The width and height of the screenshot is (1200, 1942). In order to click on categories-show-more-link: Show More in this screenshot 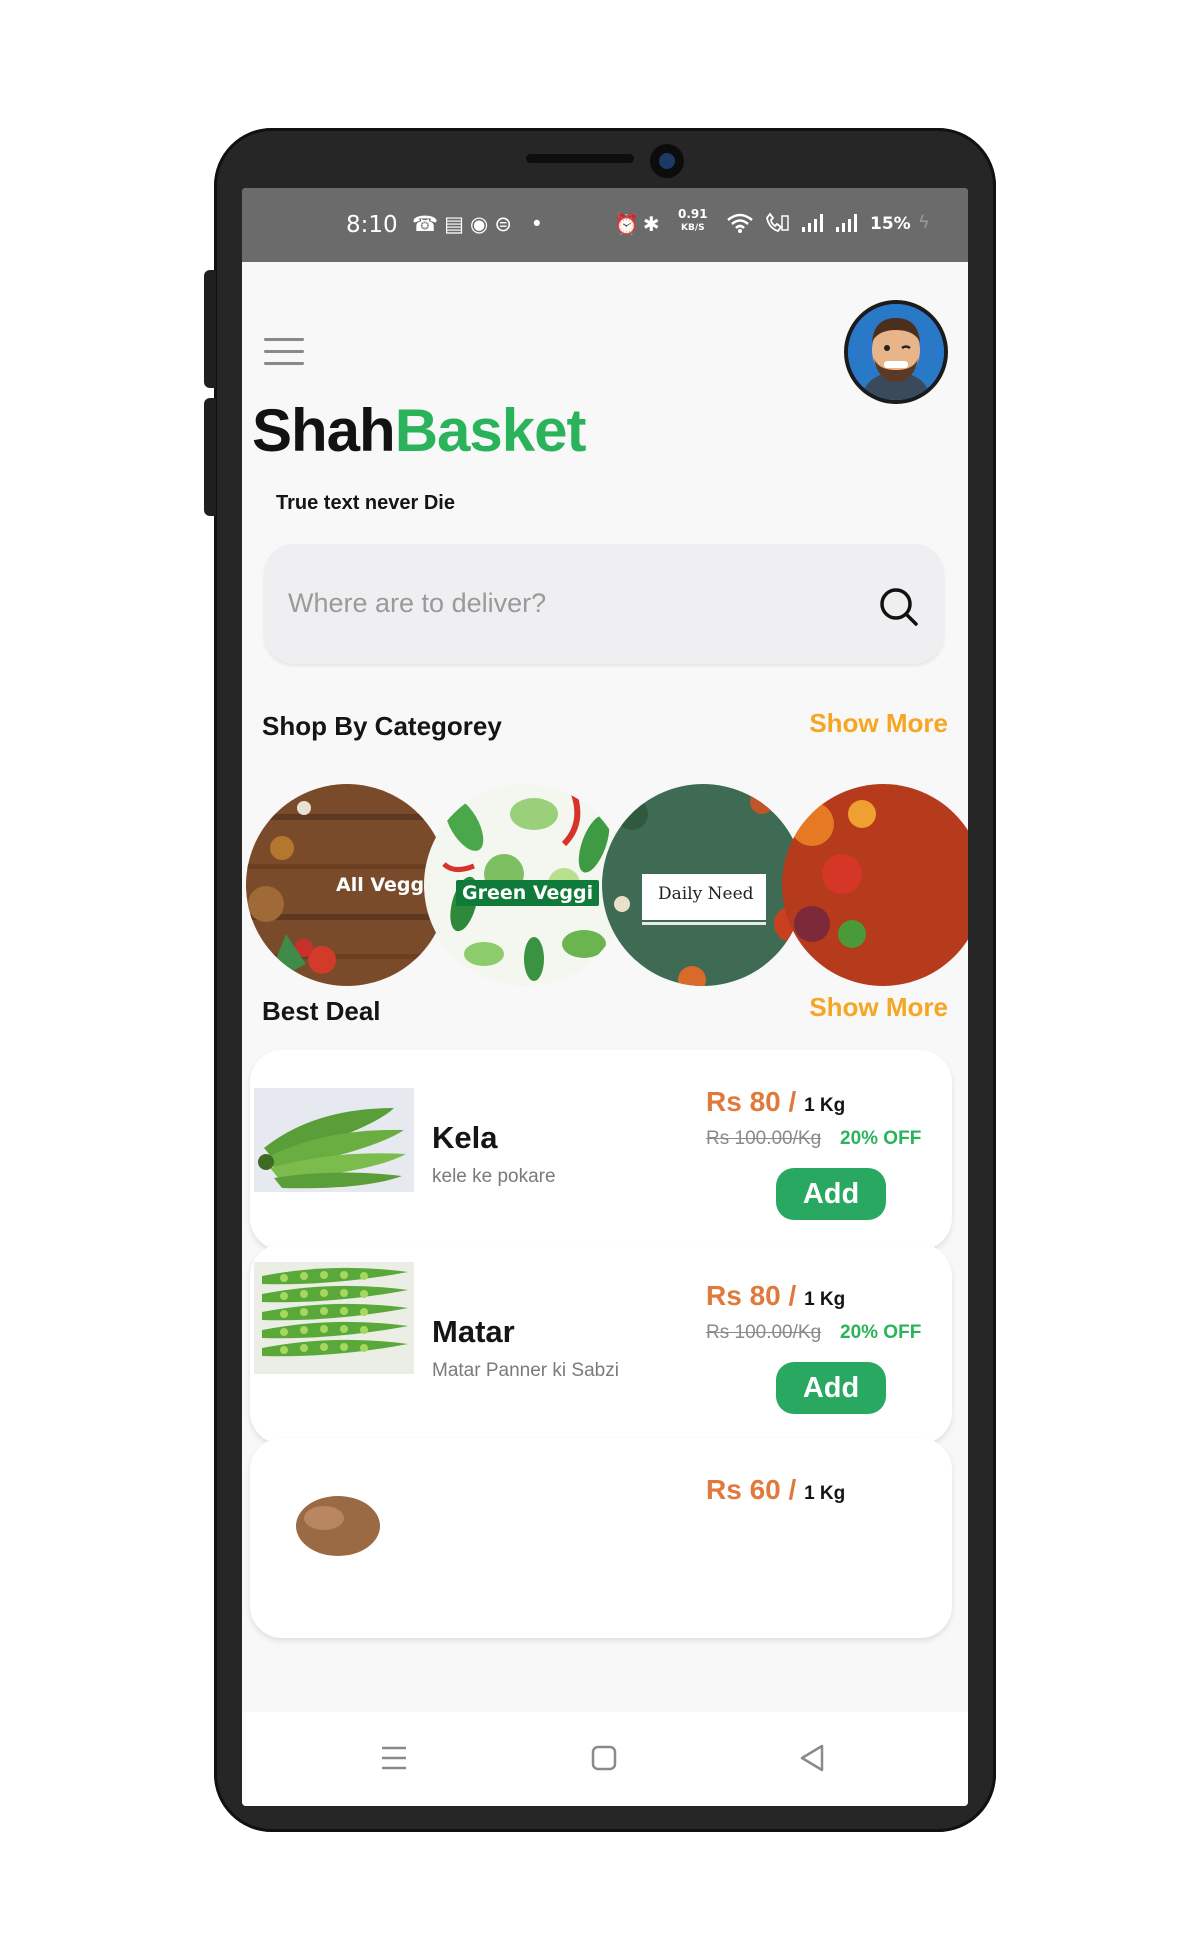, I will do `click(878, 723)`.